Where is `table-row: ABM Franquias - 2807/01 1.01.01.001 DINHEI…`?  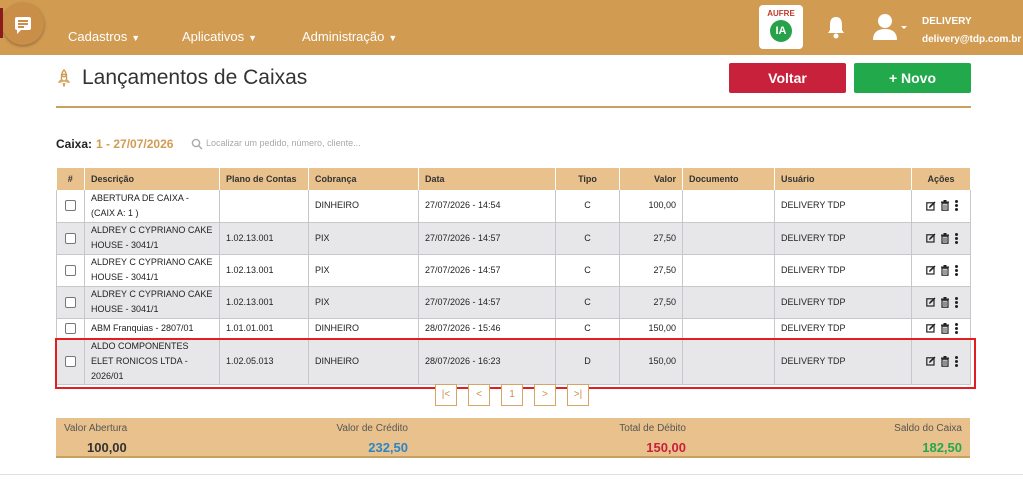
table-row: ABM Franquias - 2807/01 1.01.01.001 DINHEI… is located at coordinates (513, 328).